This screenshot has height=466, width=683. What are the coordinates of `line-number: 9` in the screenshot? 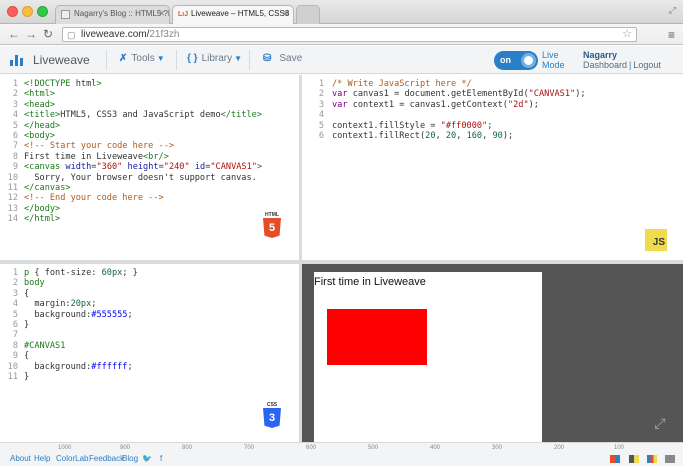 It's located at (15, 356).